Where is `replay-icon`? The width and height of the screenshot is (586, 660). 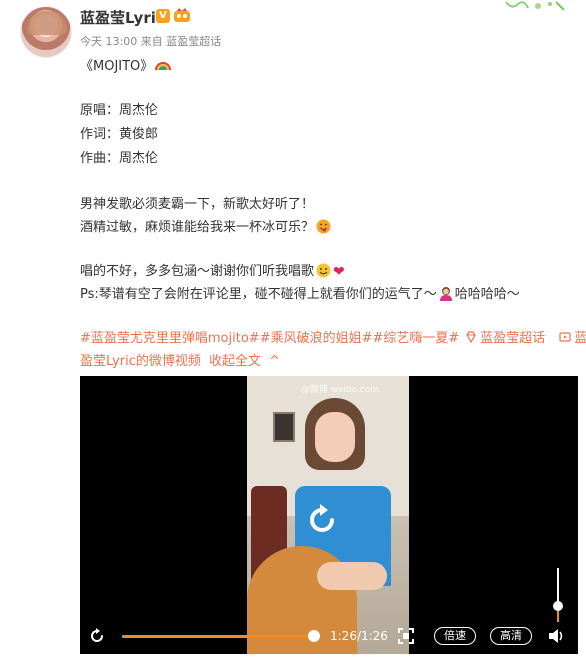
replay-icon is located at coordinates (97, 636).